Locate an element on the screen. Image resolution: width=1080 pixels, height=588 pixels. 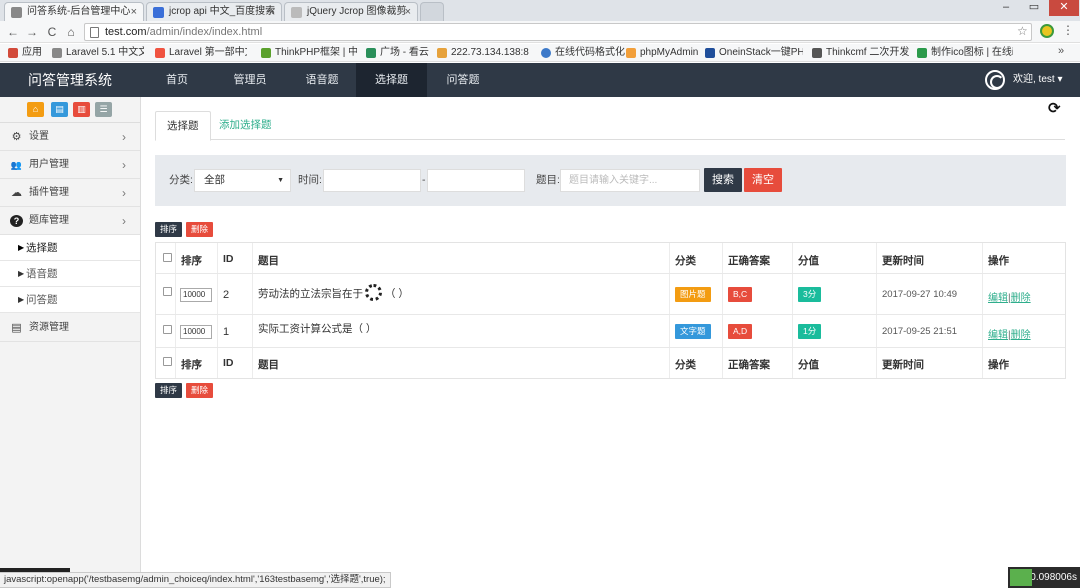
document-icon: ▤ is located at coordinates (16, 328).